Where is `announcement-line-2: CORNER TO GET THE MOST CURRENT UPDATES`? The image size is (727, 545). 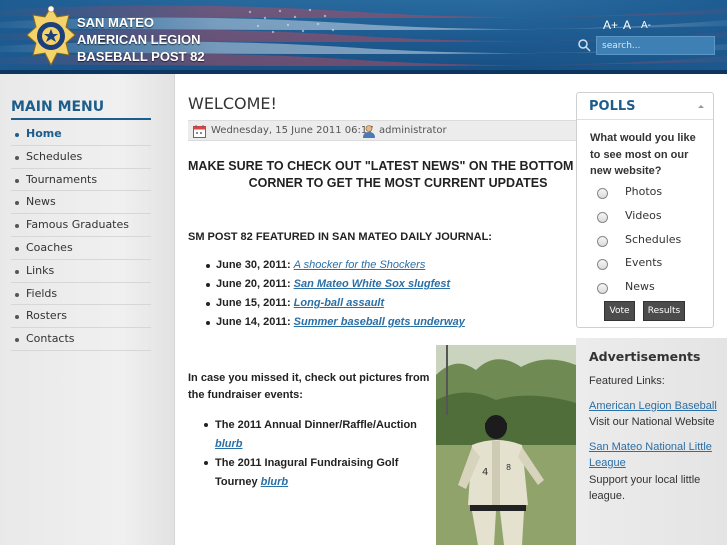
announcement-line-2: CORNER TO GET THE MOST CURRENT UPDATES is located at coordinates (398, 183).